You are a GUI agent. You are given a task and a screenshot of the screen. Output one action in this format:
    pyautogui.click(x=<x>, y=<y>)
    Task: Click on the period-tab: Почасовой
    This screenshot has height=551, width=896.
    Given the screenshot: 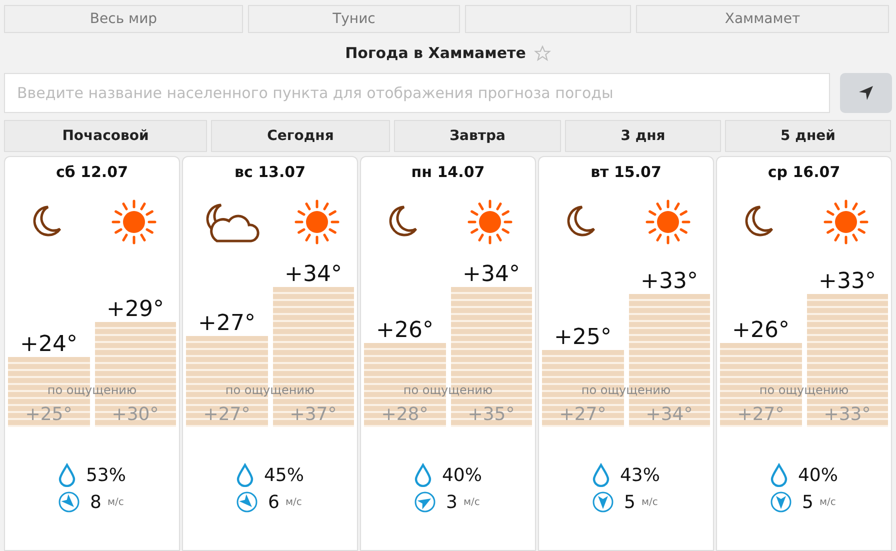 What is the action you would take?
    pyautogui.click(x=105, y=136)
    